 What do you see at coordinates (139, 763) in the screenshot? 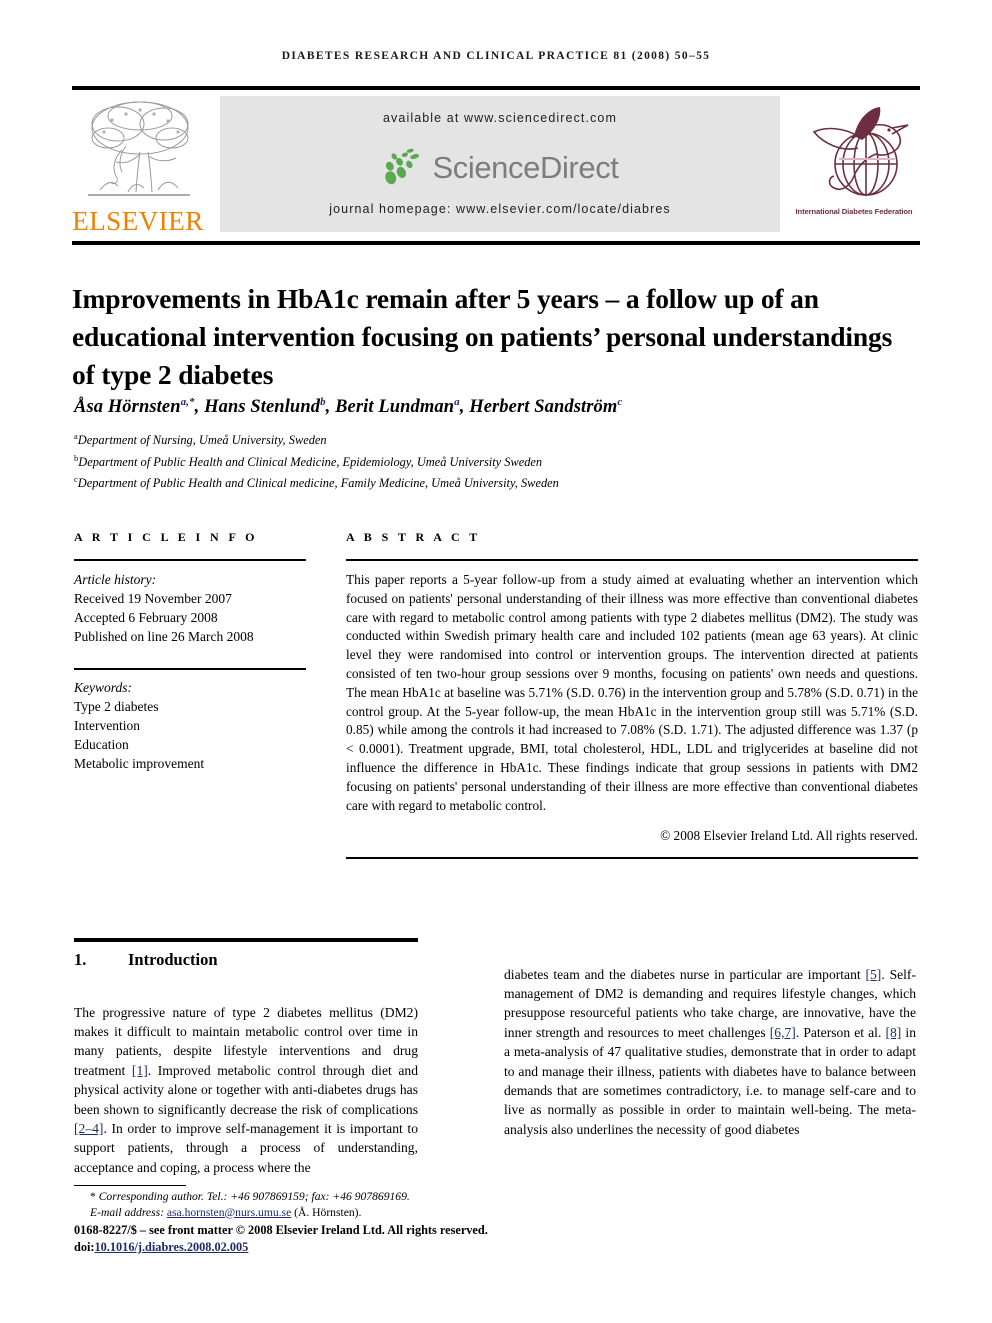
I see `keyword-item: Metabolic improvement` at bounding box center [139, 763].